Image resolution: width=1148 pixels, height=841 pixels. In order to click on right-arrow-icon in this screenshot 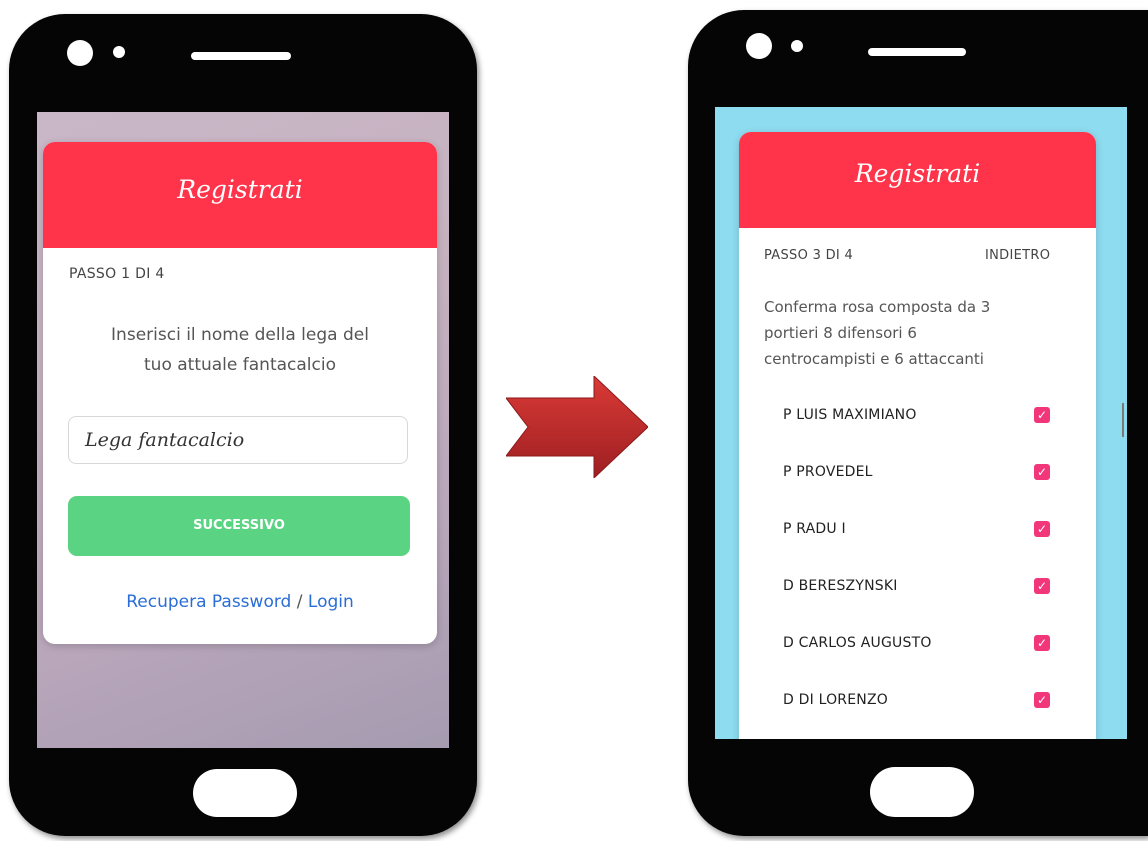, I will do `click(577, 427)`.